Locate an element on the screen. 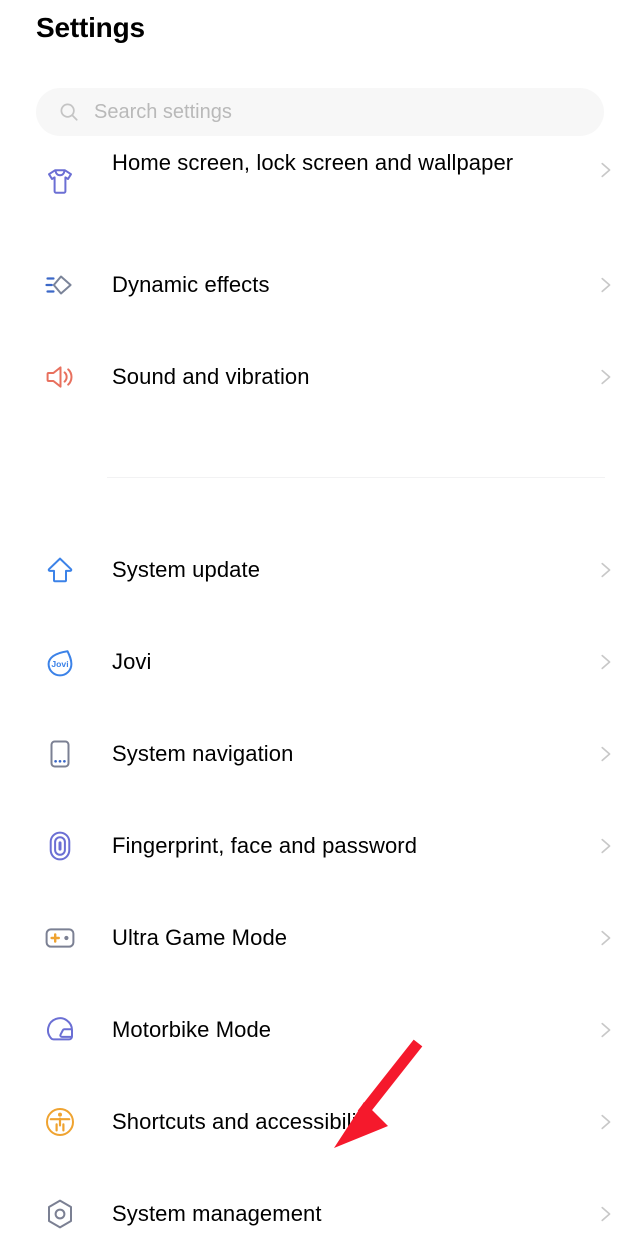 This screenshot has height=1260, width=640. speaker-icon is located at coordinates (60, 377).